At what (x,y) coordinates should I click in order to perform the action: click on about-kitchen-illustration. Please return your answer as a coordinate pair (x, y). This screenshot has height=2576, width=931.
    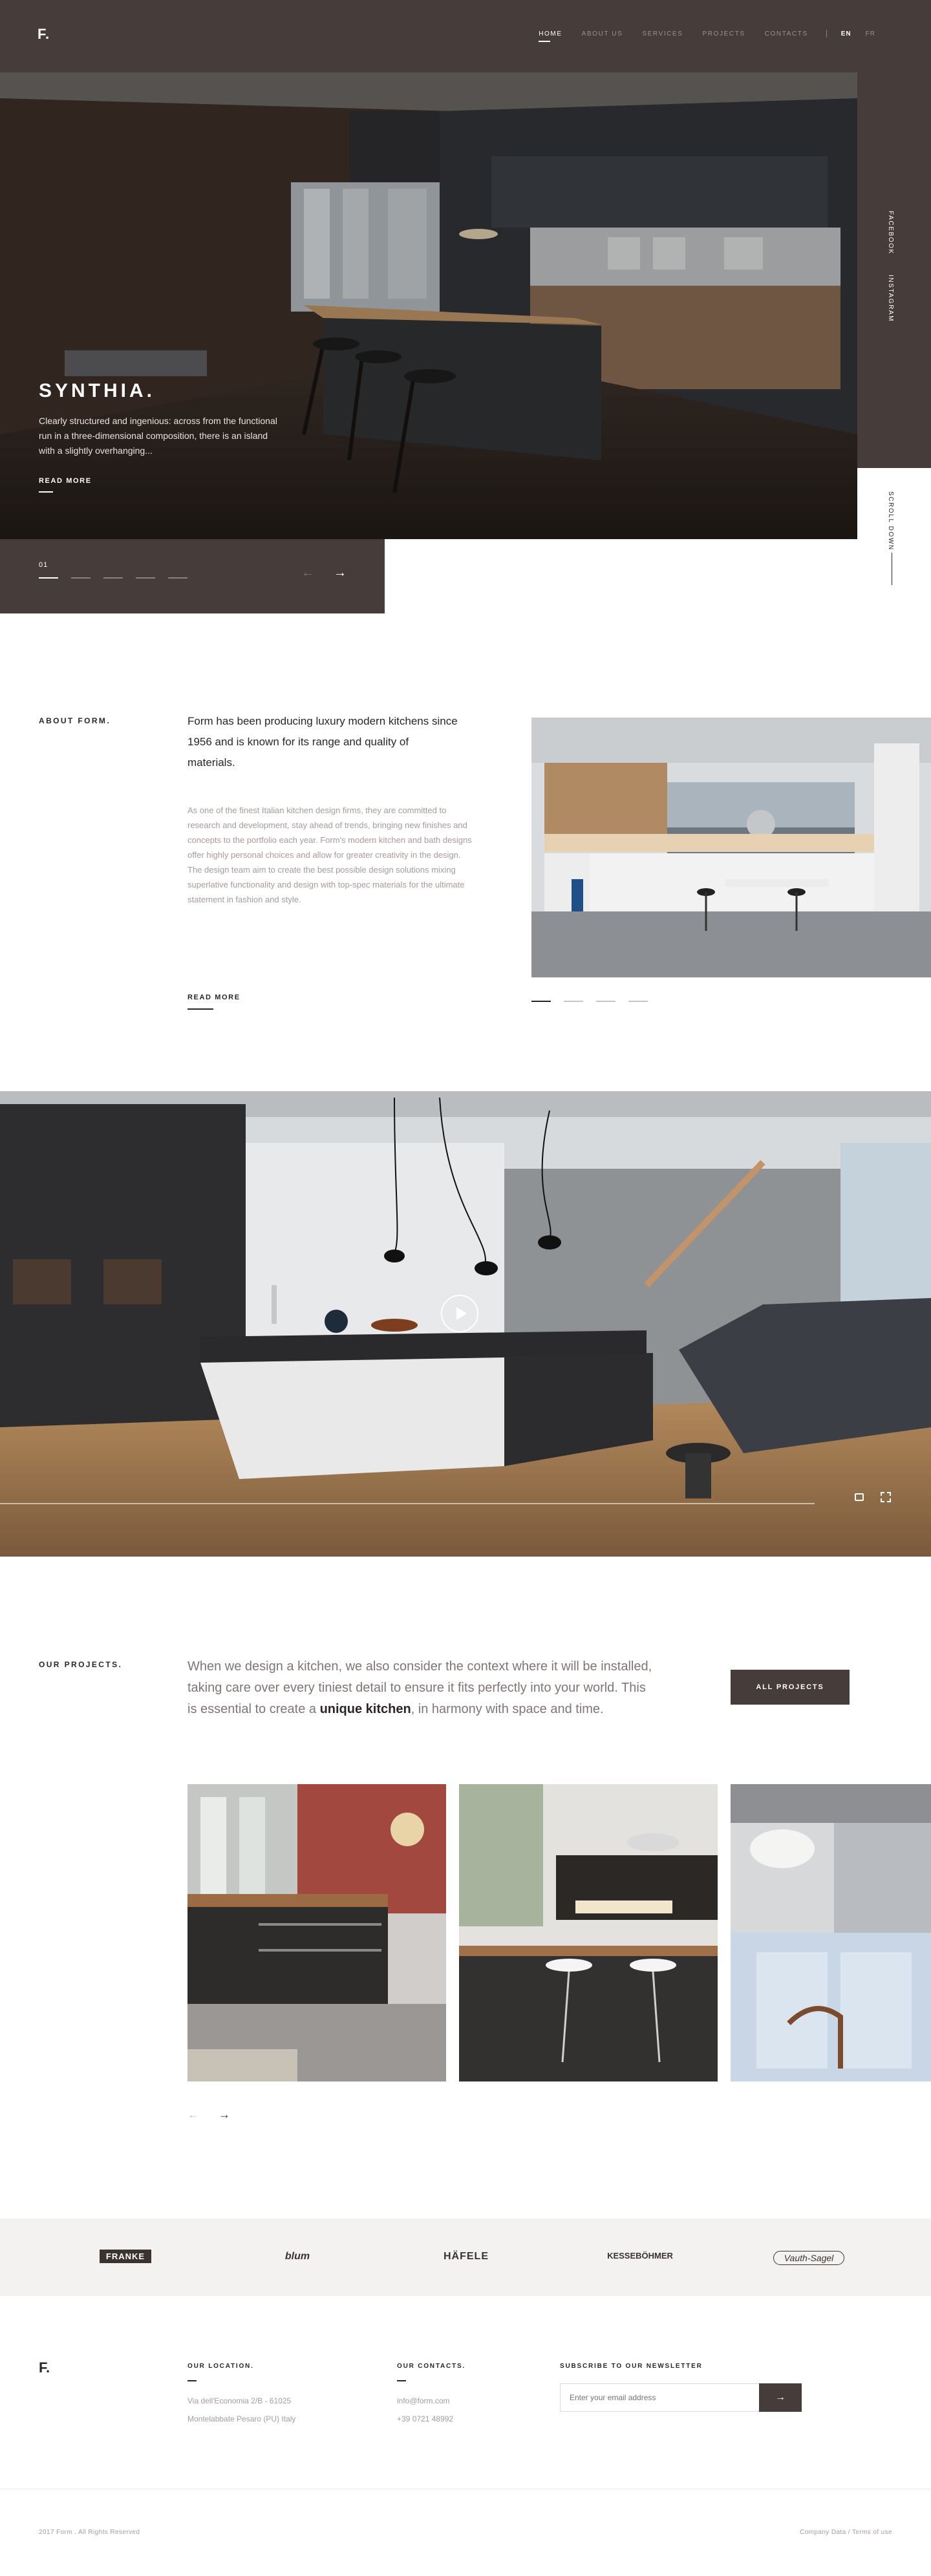
    Looking at the image, I should click on (731, 847).